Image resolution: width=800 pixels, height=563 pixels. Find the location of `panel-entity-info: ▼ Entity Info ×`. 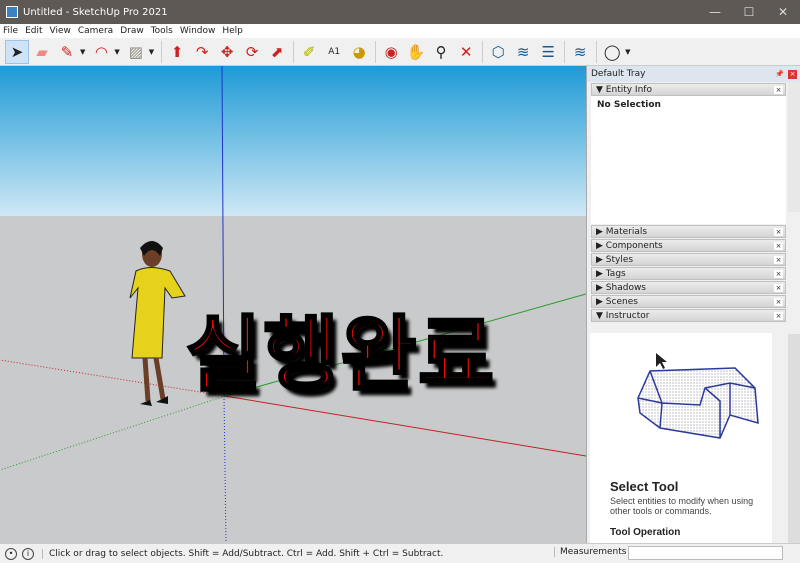

panel-entity-info: ▼ Entity Info × is located at coordinates (688, 89).